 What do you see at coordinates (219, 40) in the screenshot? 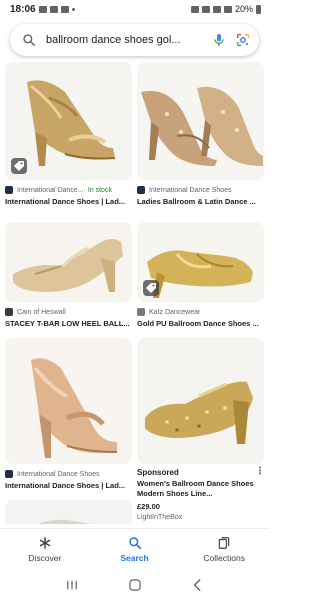
I see `mic-icon` at bounding box center [219, 40].